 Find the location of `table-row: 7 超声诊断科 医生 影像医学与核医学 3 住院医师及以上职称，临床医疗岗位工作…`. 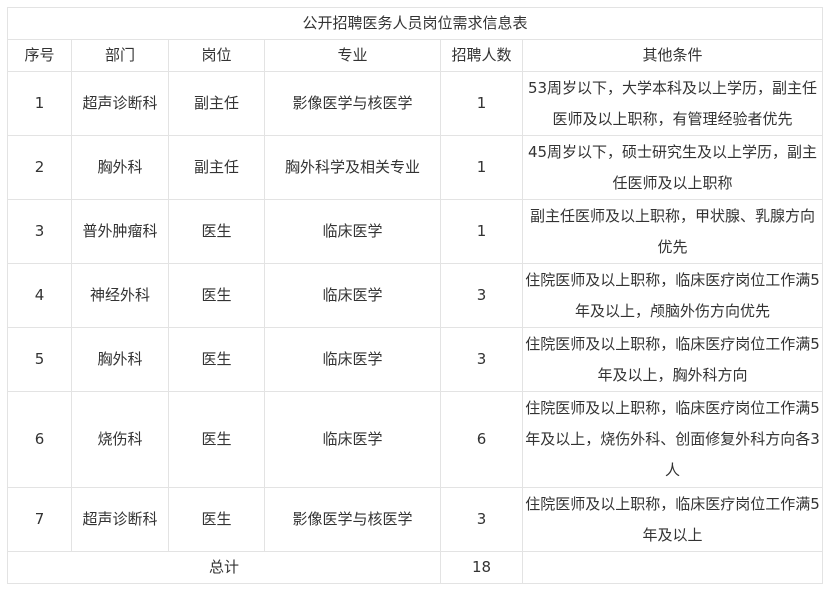

table-row: 7 超声诊断科 医生 影像医学与核医学 3 住院医师及以上职称，临床医疗岗位工作… is located at coordinates (415, 519).